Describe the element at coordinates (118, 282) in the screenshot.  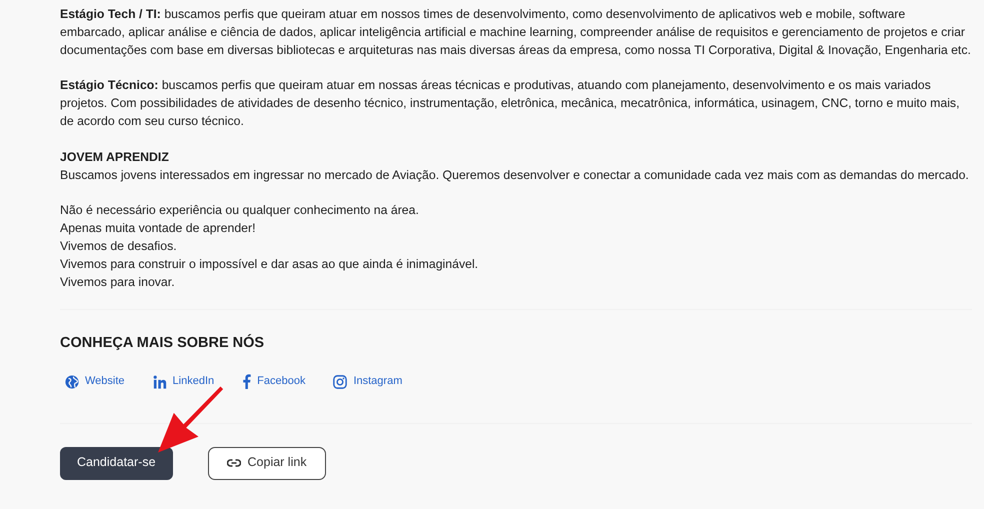
I see `paragraph: Vivemos para inovar.` at that location.